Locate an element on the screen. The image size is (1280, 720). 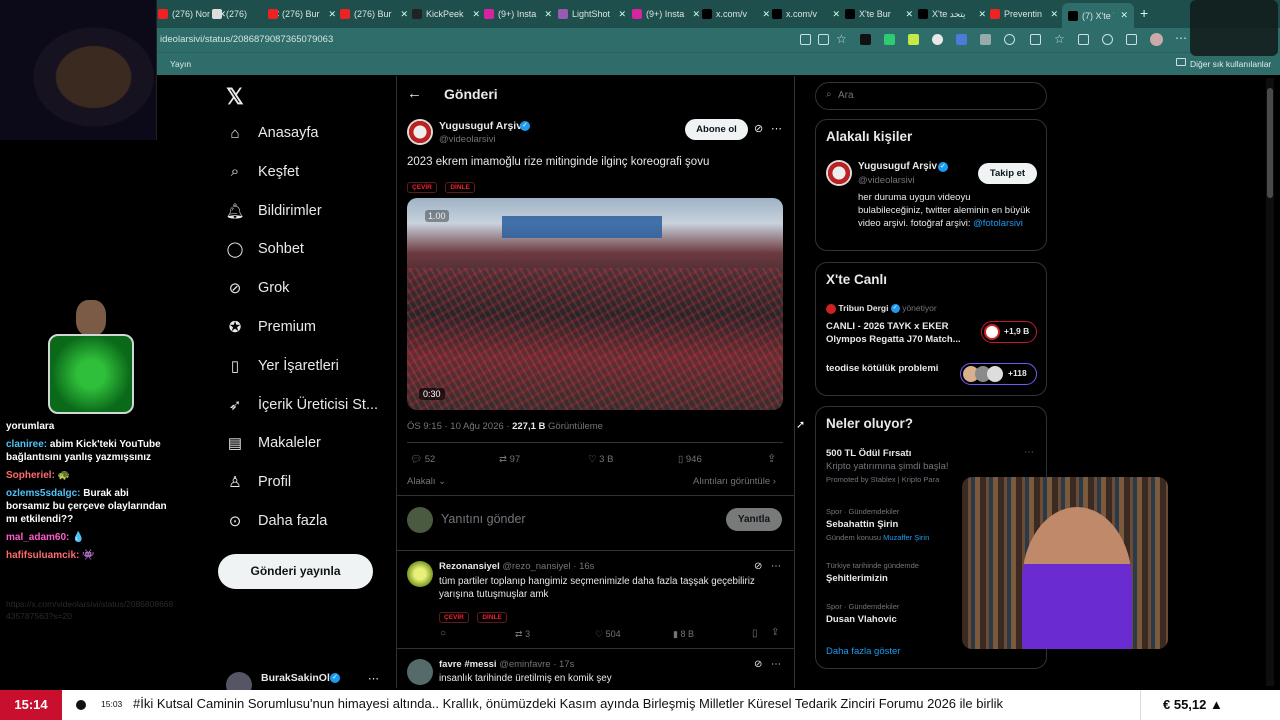
live-count-pill: +1,9 B is located at coordinates (1009, 332).